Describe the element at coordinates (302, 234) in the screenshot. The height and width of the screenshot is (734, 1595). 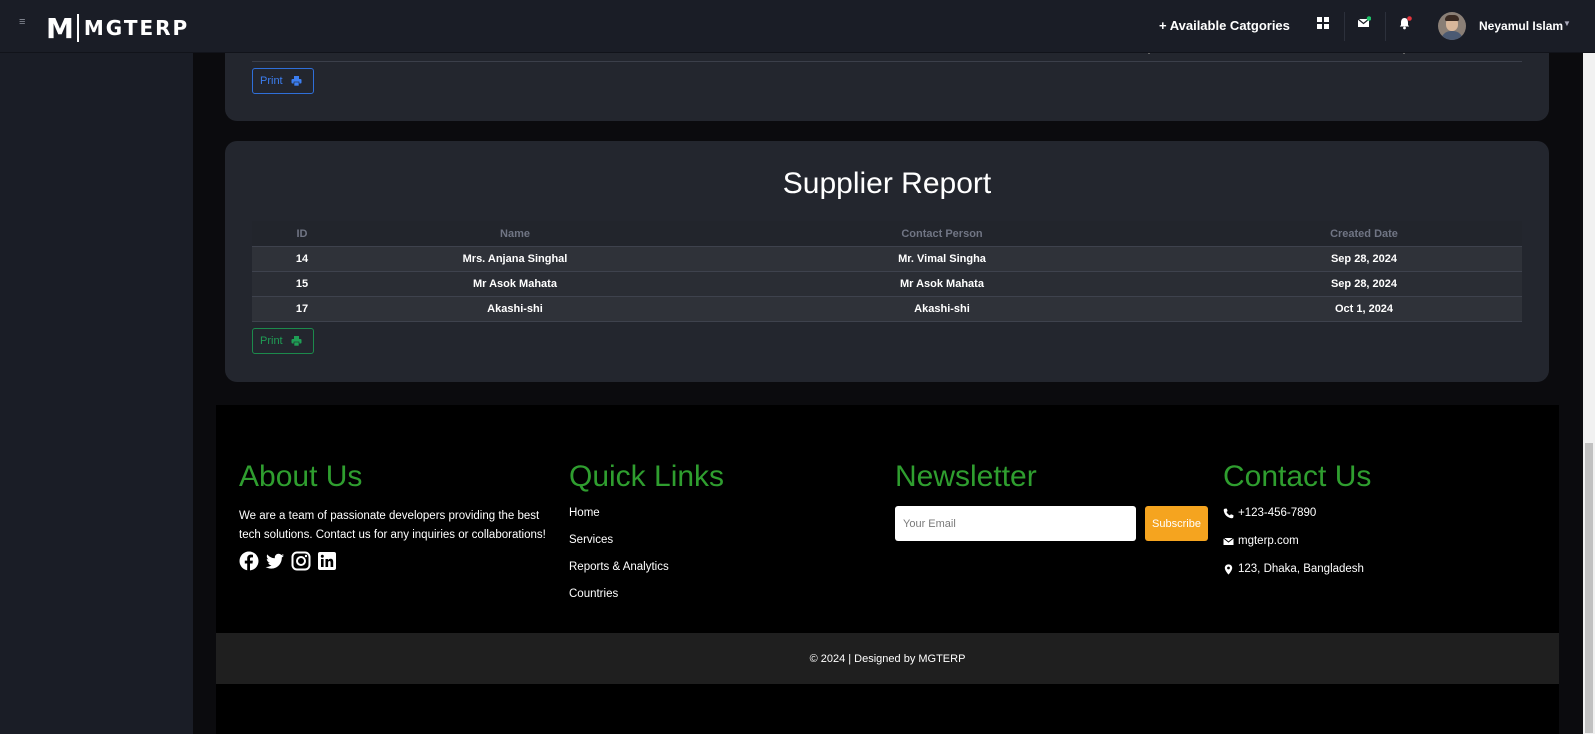
I see `column-header-id: ID` at that location.